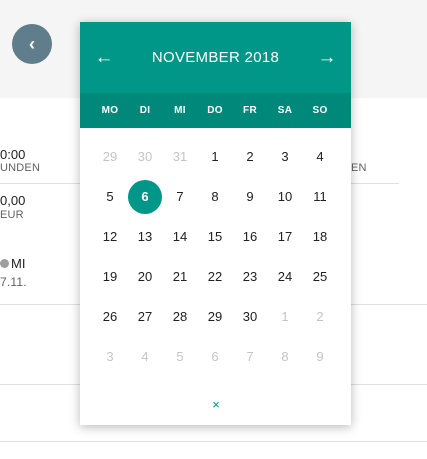 The image size is (427, 459). Describe the element at coordinates (320, 277) in the screenshot. I see `day-cell: 25` at that location.